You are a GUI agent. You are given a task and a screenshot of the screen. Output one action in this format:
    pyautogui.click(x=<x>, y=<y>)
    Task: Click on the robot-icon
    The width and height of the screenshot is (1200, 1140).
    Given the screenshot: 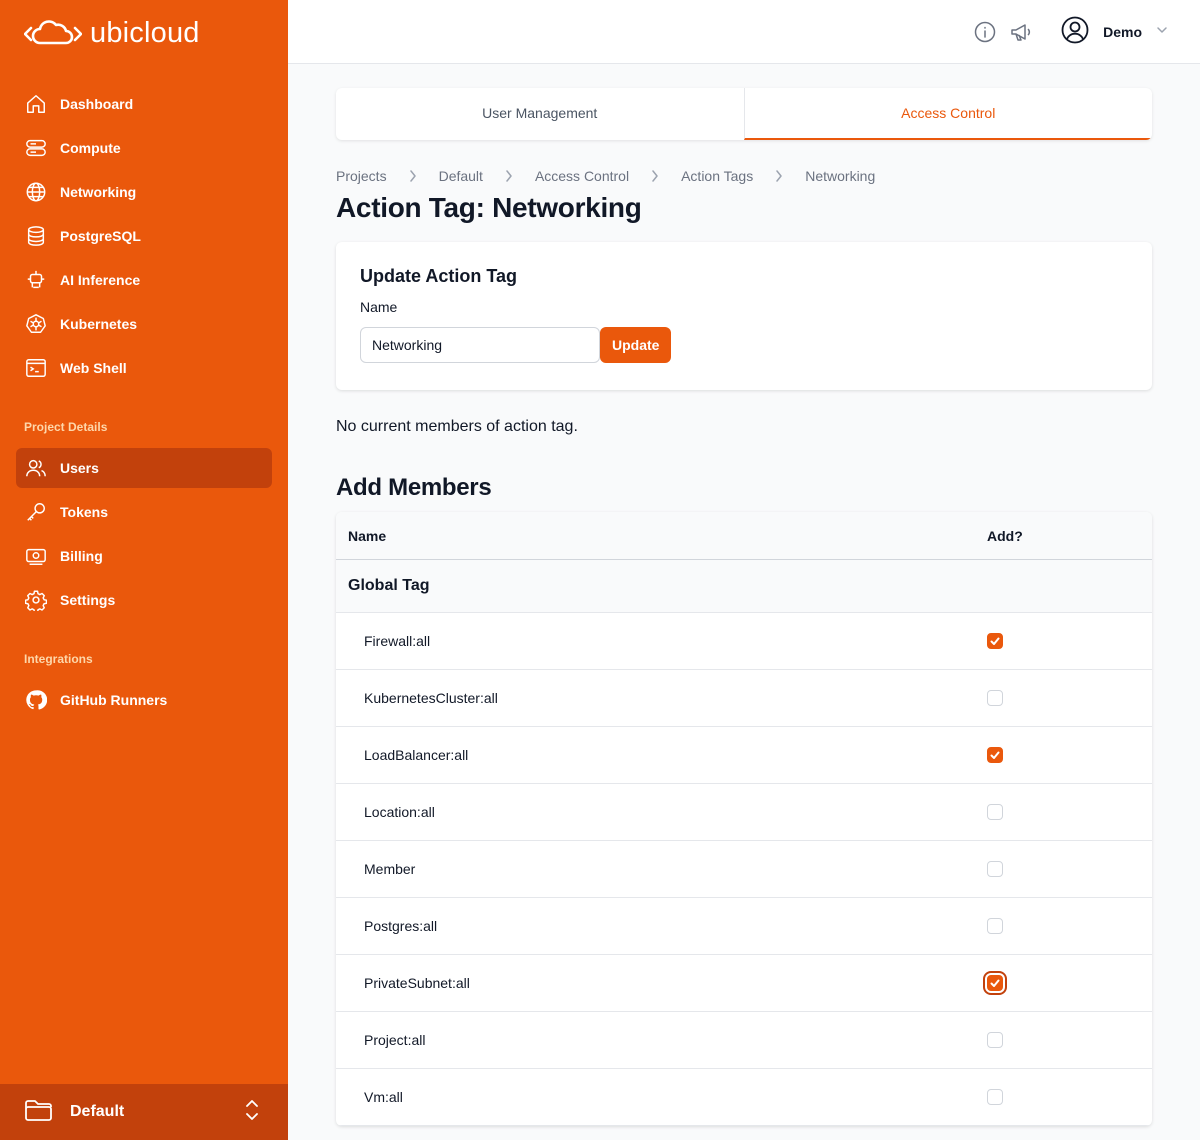 What is the action you would take?
    pyautogui.click(x=36, y=280)
    